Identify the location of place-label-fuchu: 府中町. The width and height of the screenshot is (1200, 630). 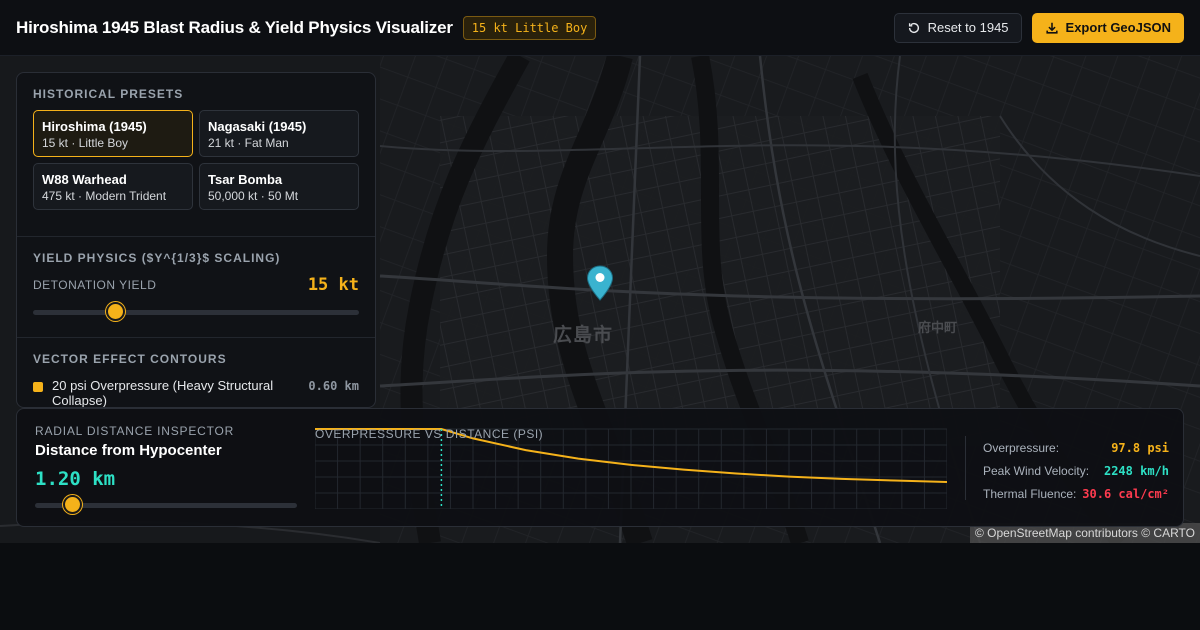
(938, 327).